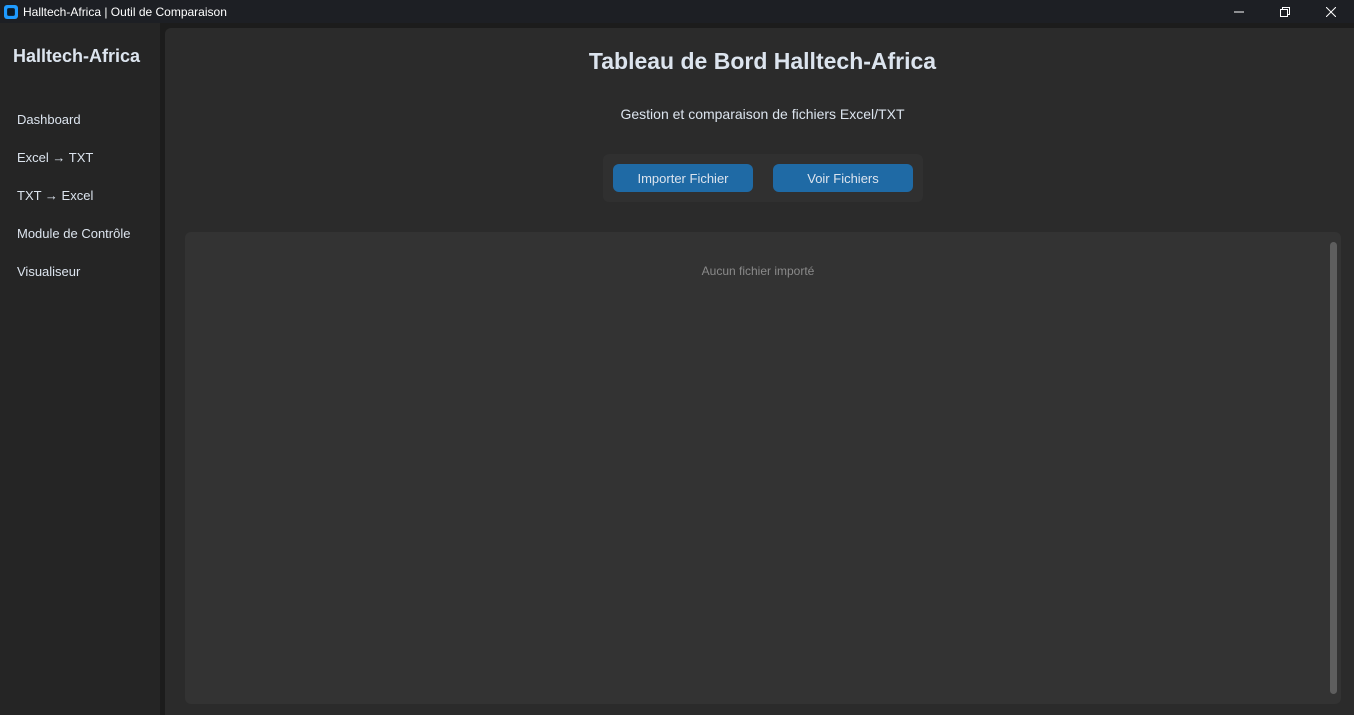 This screenshot has width=1354, height=715. What do you see at coordinates (843, 178) in the screenshot?
I see `view-files-button: Voir Fichiers` at bounding box center [843, 178].